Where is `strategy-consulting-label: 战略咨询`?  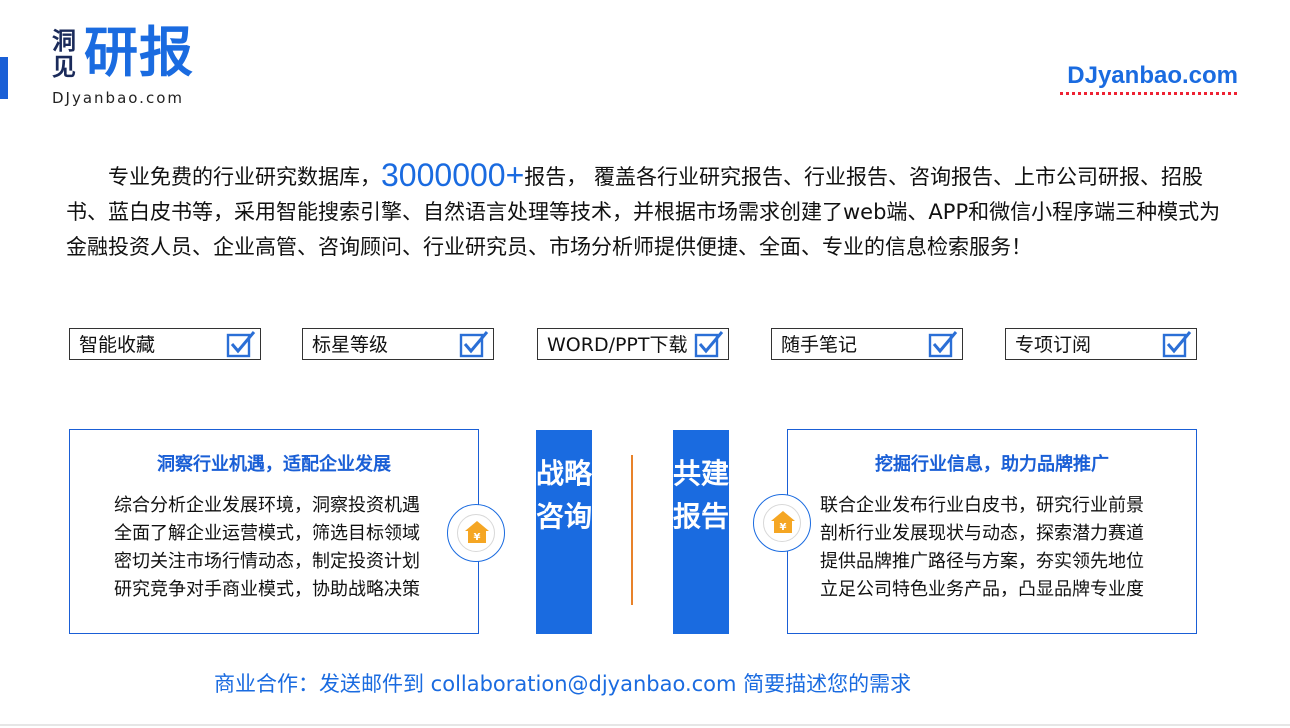
strategy-consulting-label: 战略咨询 is located at coordinates (564, 532).